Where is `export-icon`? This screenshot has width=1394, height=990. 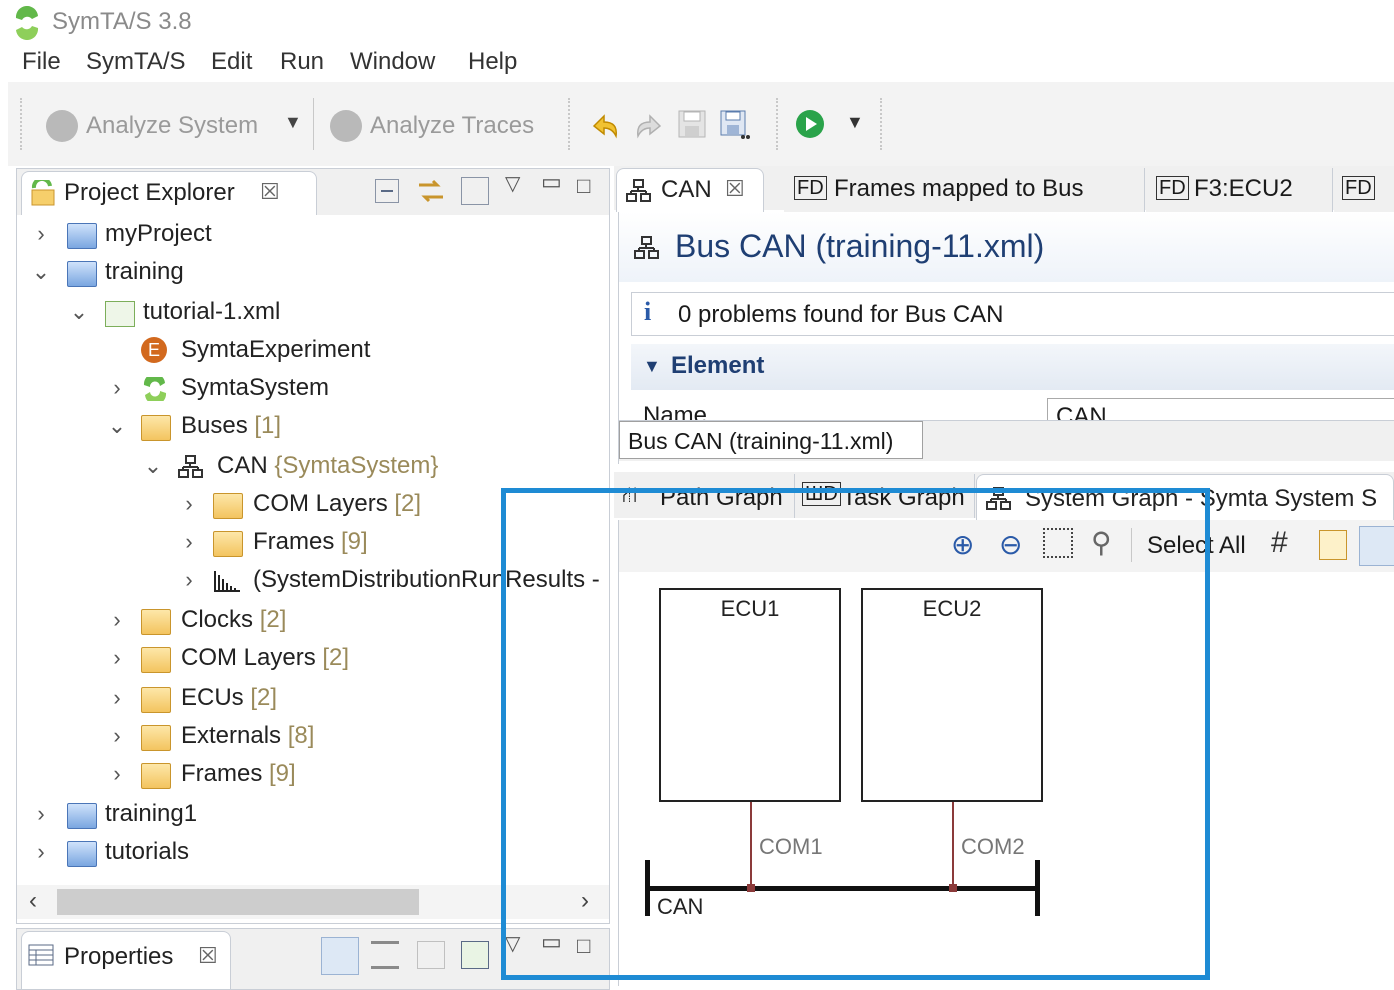 export-icon is located at coordinates (1333, 545).